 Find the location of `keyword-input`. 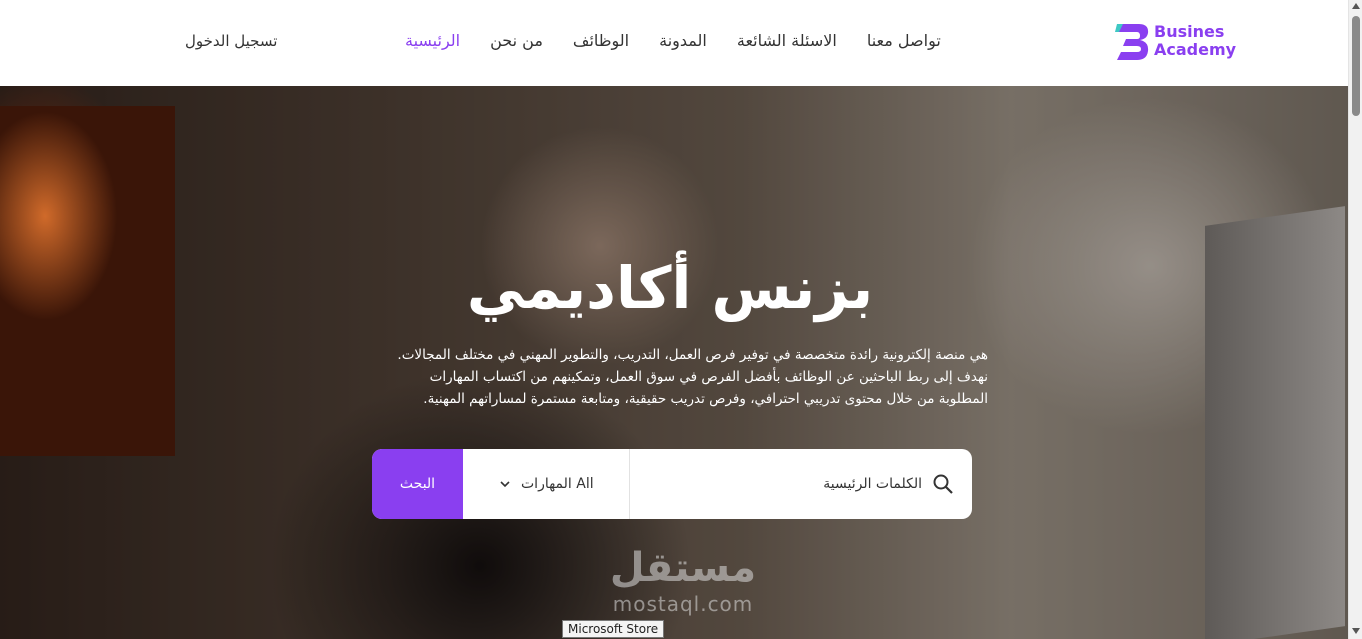

keyword-input is located at coordinates (802, 484).